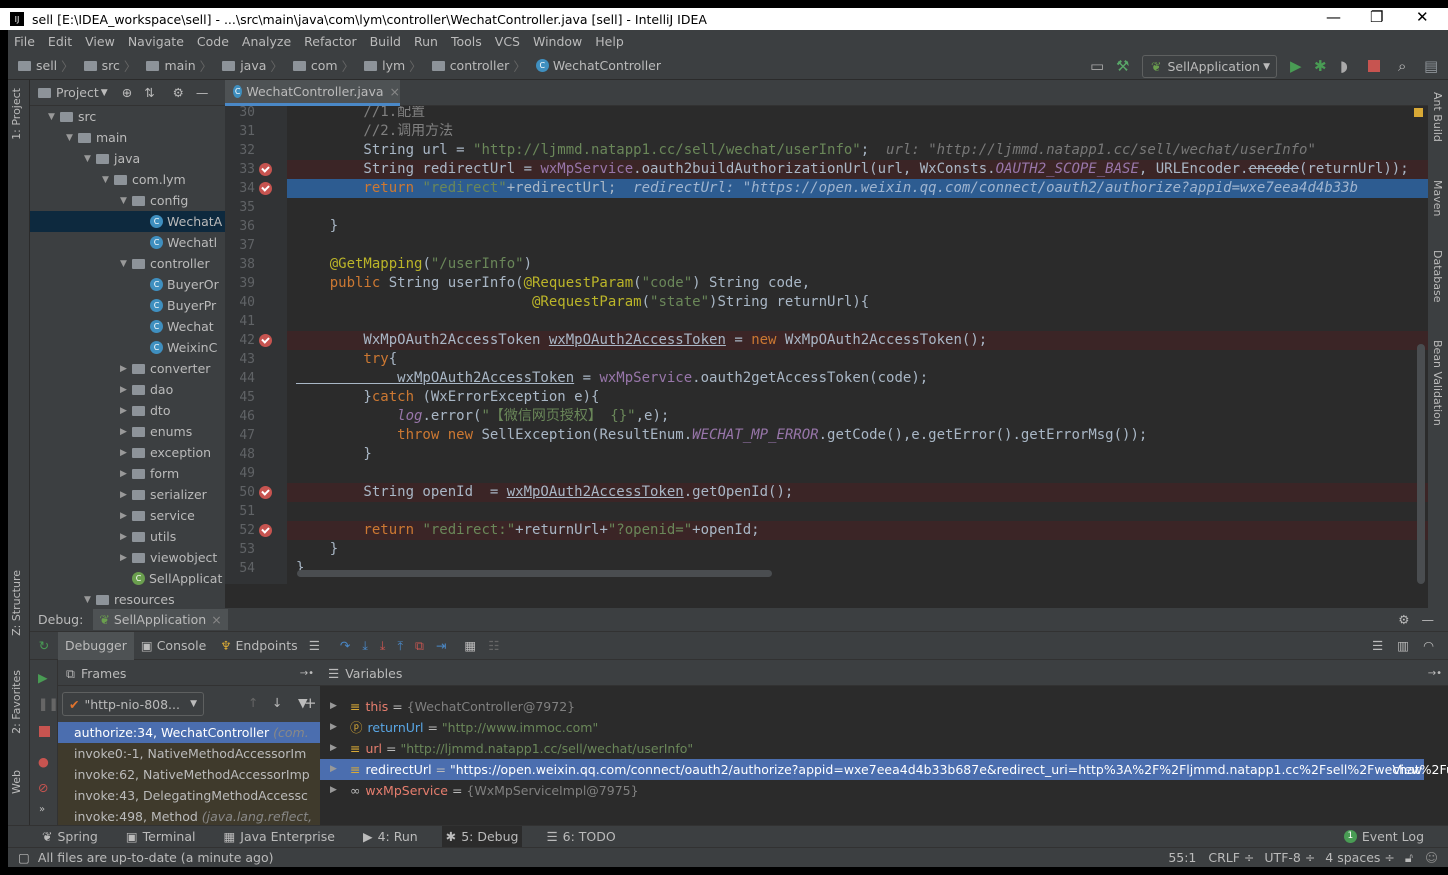 This screenshot has width=1448, height=875. Describe the element at coordinates (149, 92) in the screenshot. I see `collapse-all-icon: ⇅` at that location.